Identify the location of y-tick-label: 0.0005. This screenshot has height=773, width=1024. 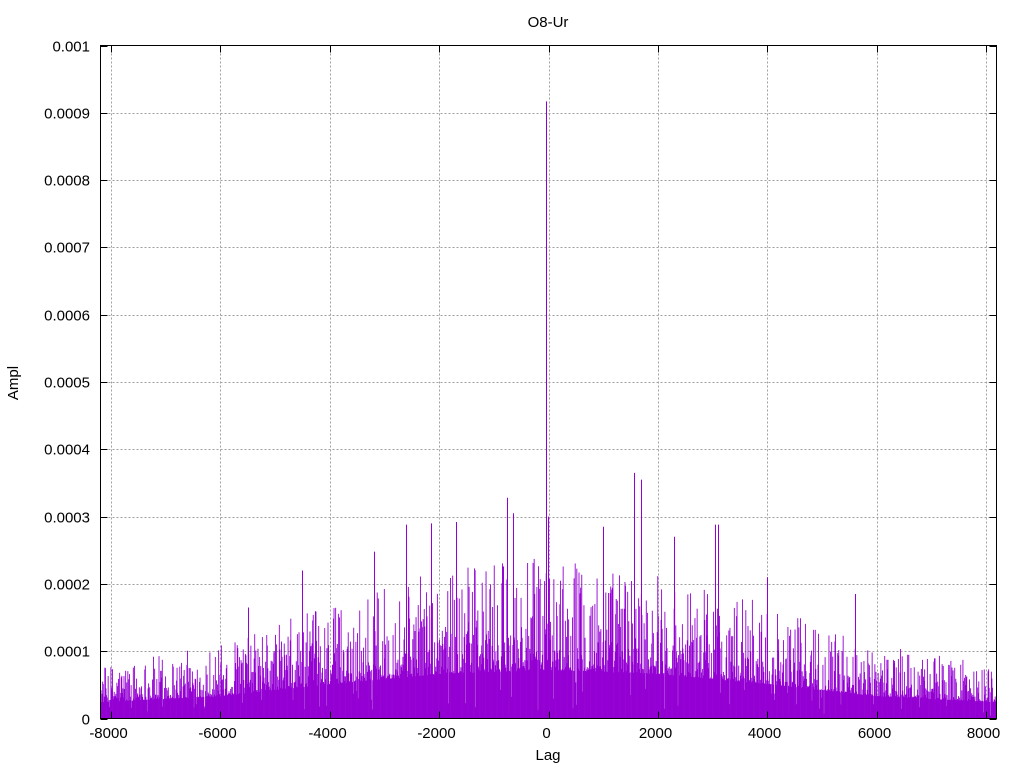
(67, 383).